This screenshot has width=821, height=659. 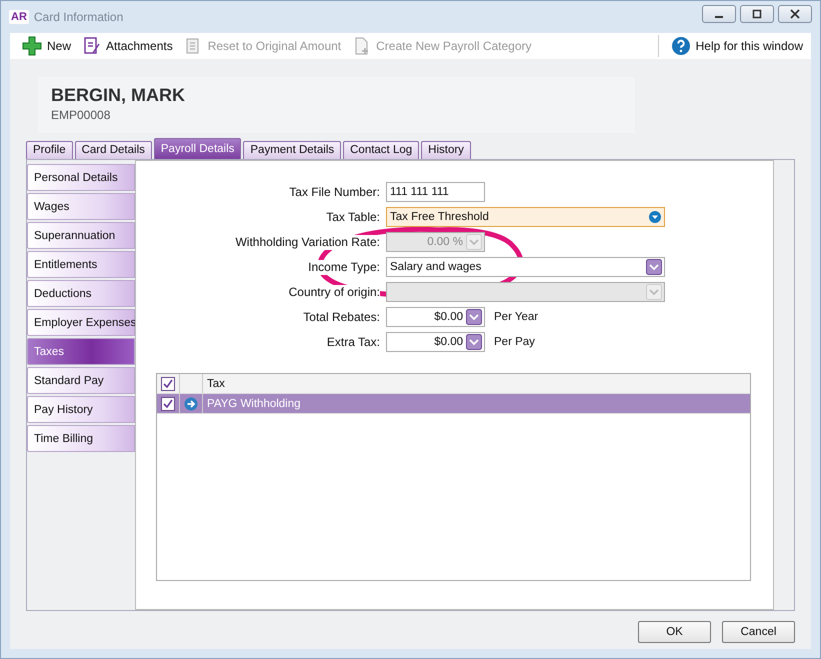 What do you see at coordinates (81, 206) in the screenshot?
I see `sidebar-item: Wages` at bounding box center [81, 206].